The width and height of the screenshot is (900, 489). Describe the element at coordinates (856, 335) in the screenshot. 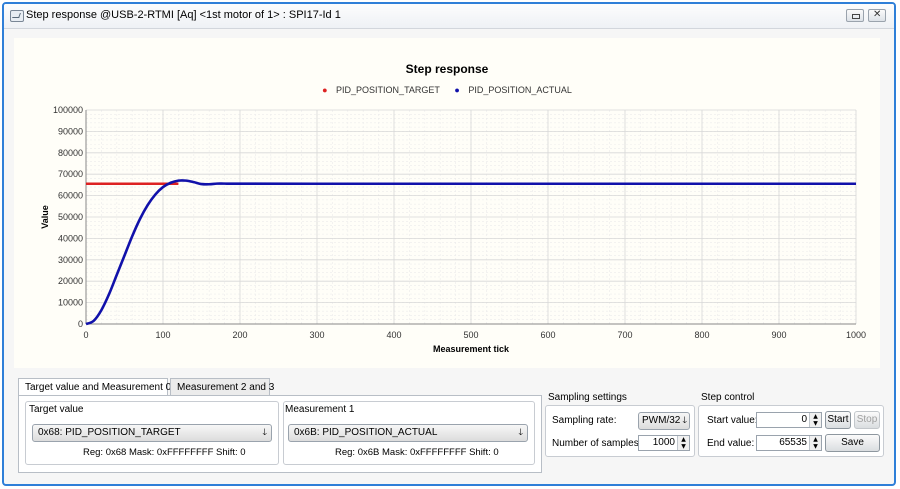

I see `x-tick-label: 1000` at that location.